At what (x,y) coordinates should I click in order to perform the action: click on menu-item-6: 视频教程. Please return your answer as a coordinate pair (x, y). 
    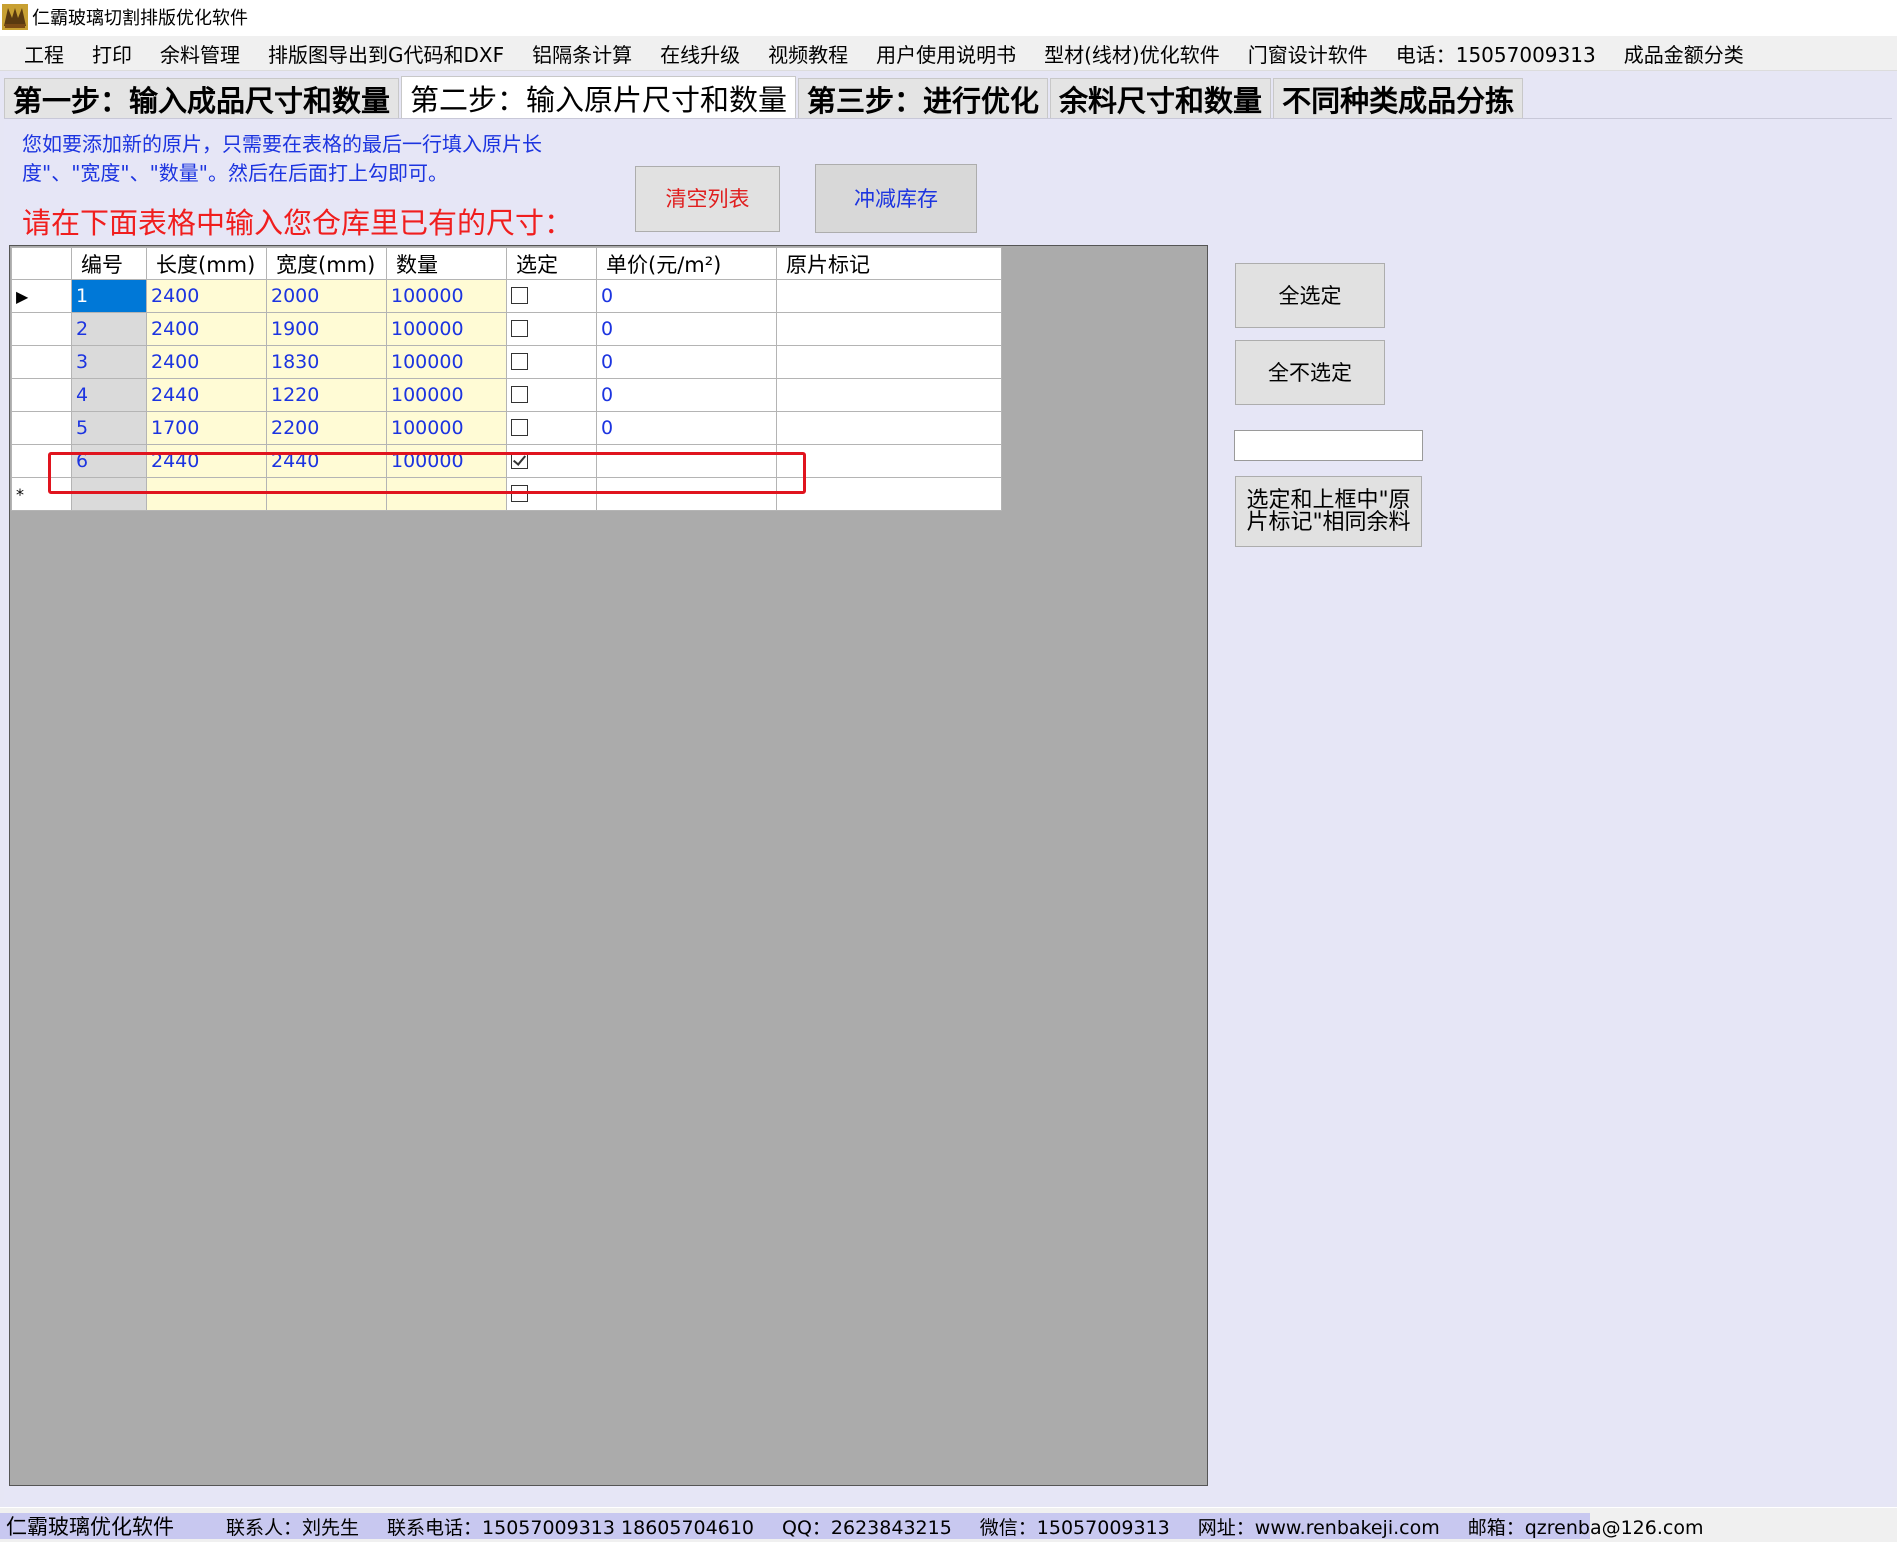
    Looking at the image, I should click on (808, 53).